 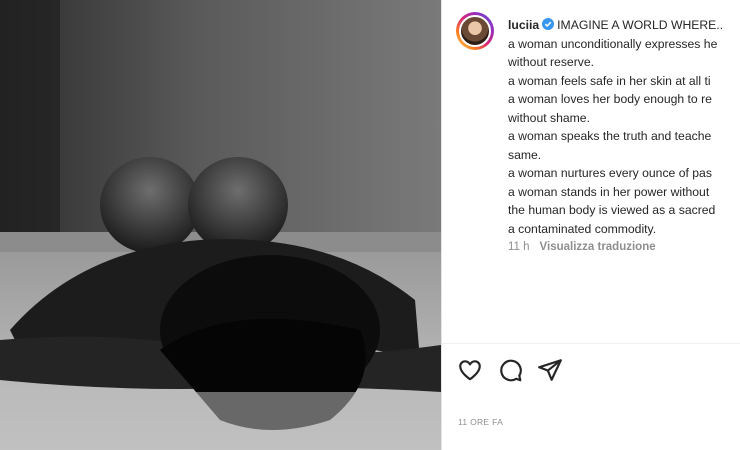 I want to click on heart-icon, so click(x=470, y=370).